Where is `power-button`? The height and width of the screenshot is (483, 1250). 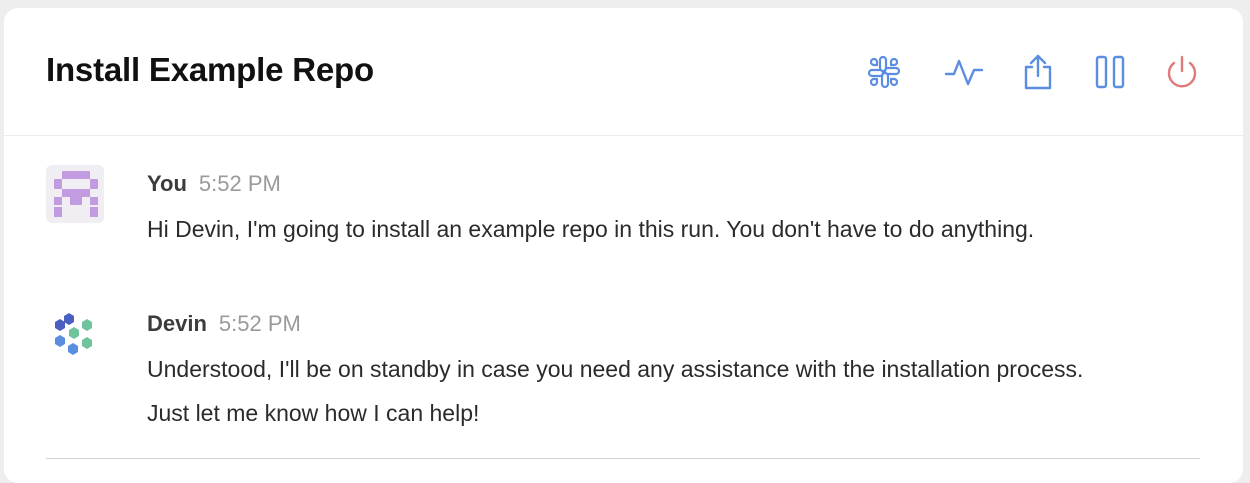 power-button is located at coordinates (1182, 72).